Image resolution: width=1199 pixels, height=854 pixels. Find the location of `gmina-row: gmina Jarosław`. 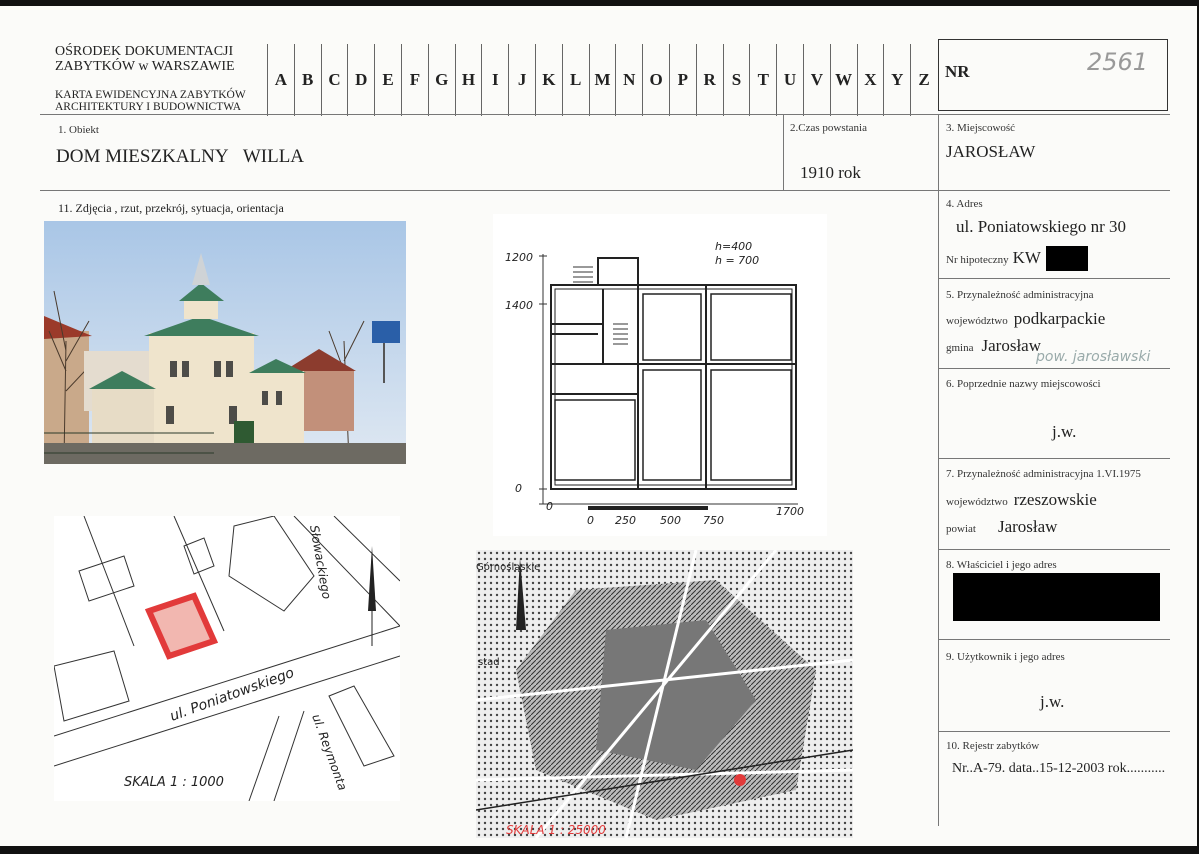

gmina-row: gmina Jarosław is located at coordinates (993, 345).